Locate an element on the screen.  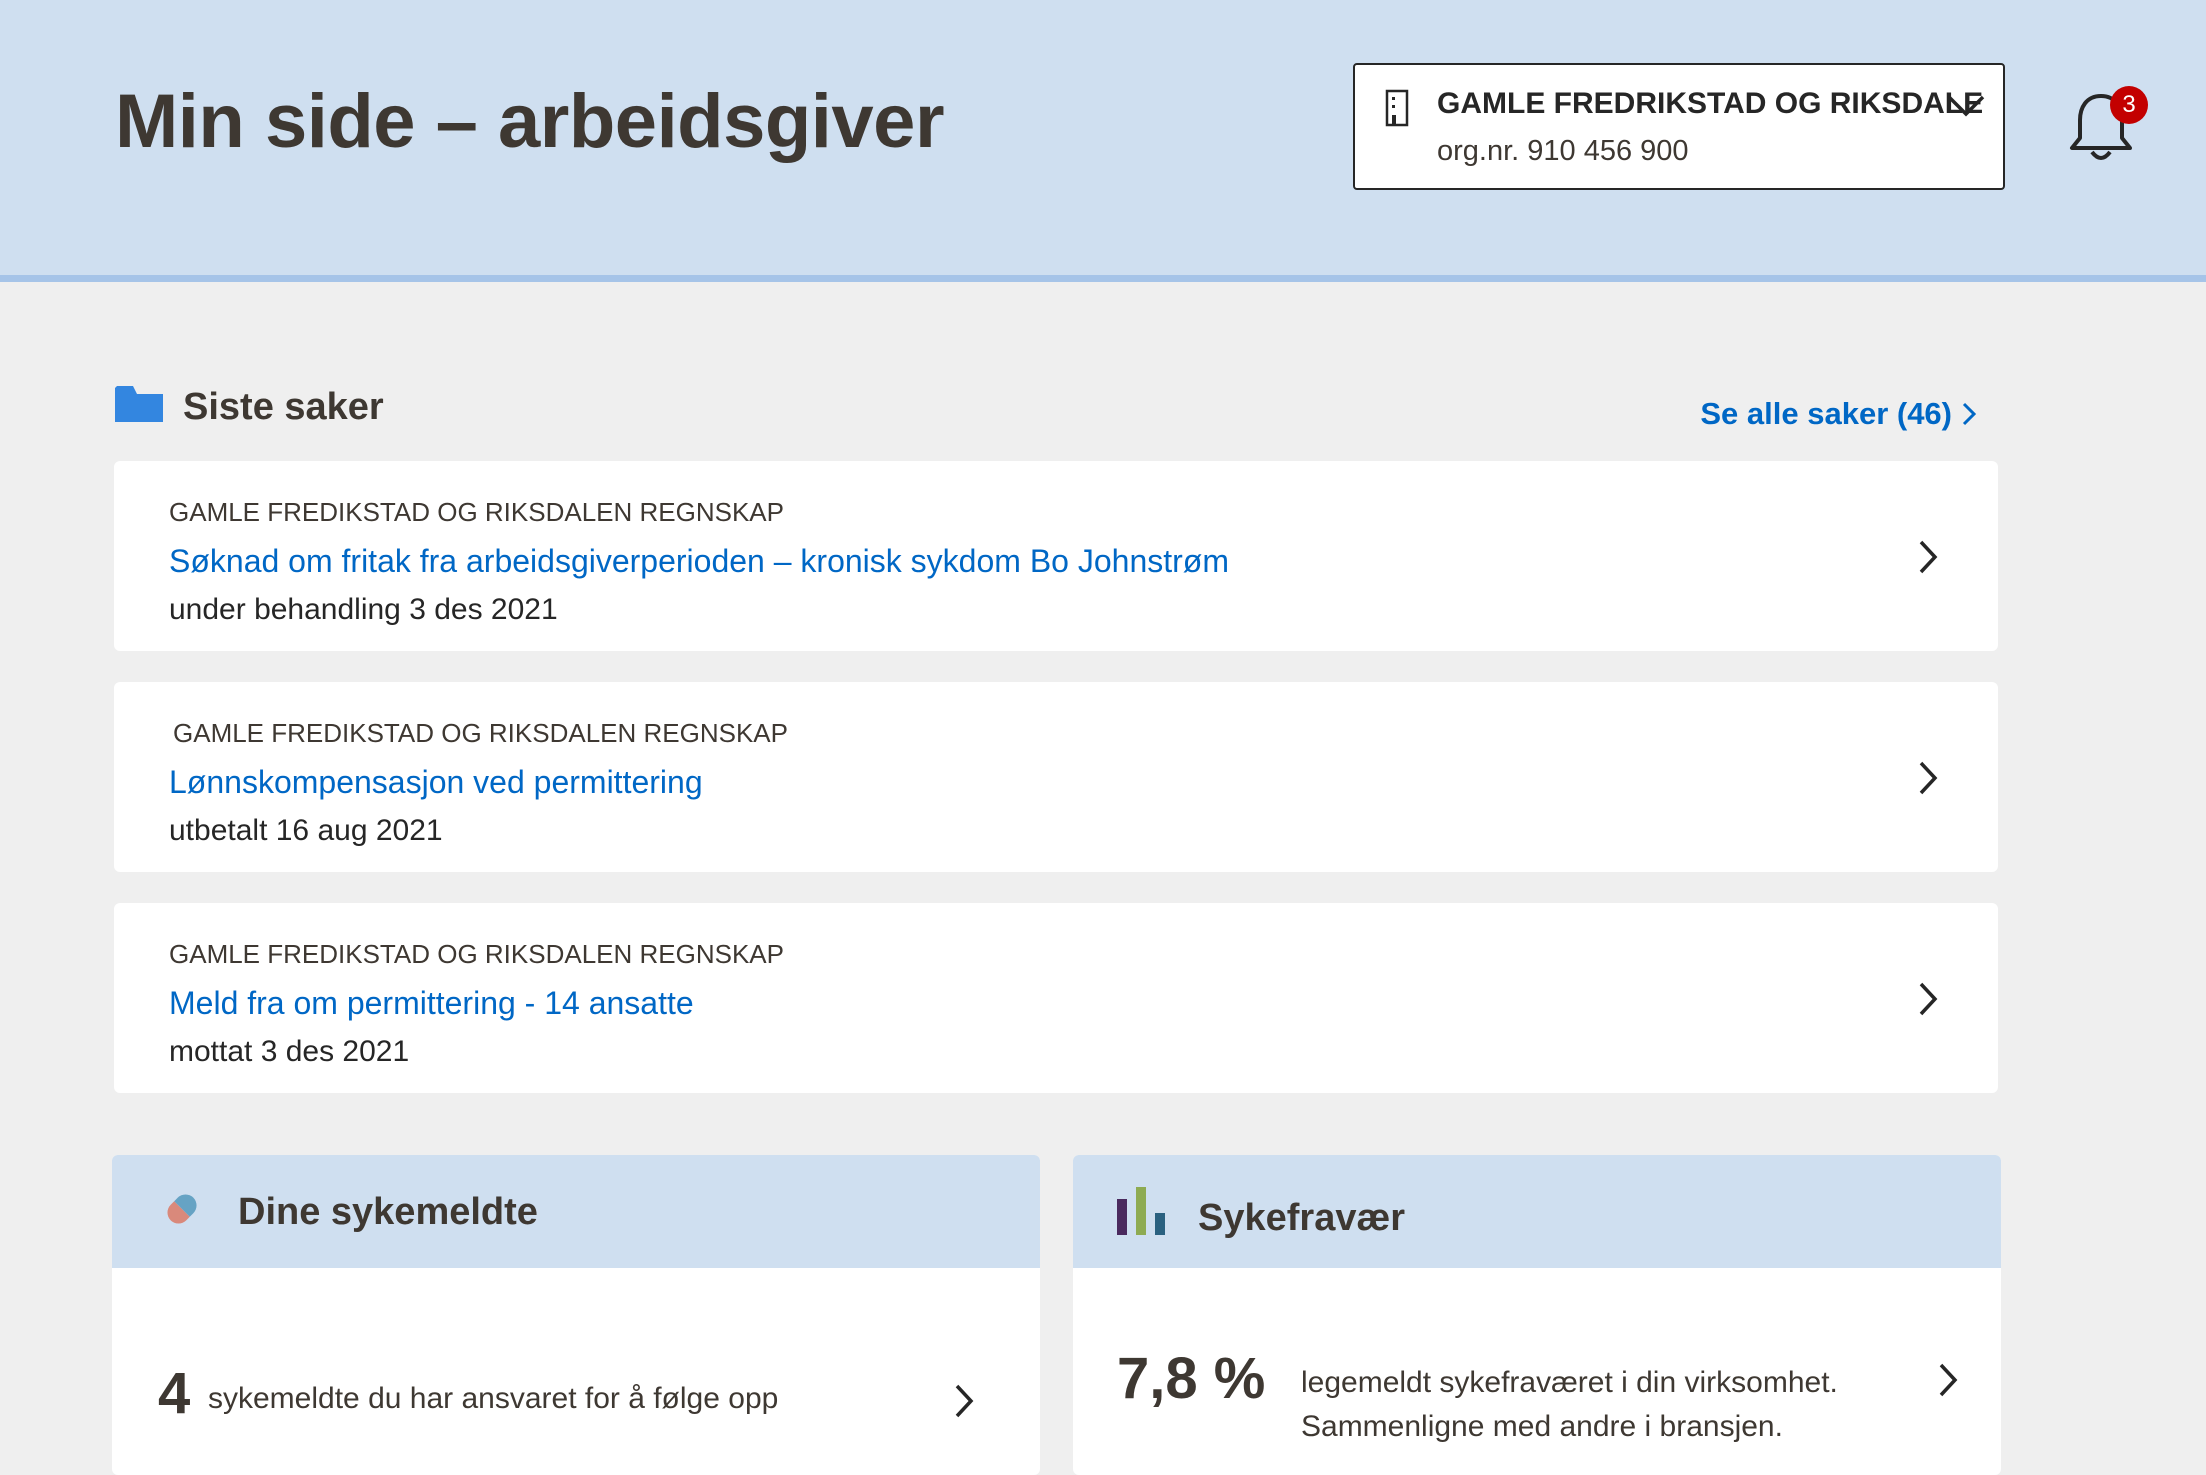
case-status: mottat 3 des 2021 is located at coordinates (289, 1051).